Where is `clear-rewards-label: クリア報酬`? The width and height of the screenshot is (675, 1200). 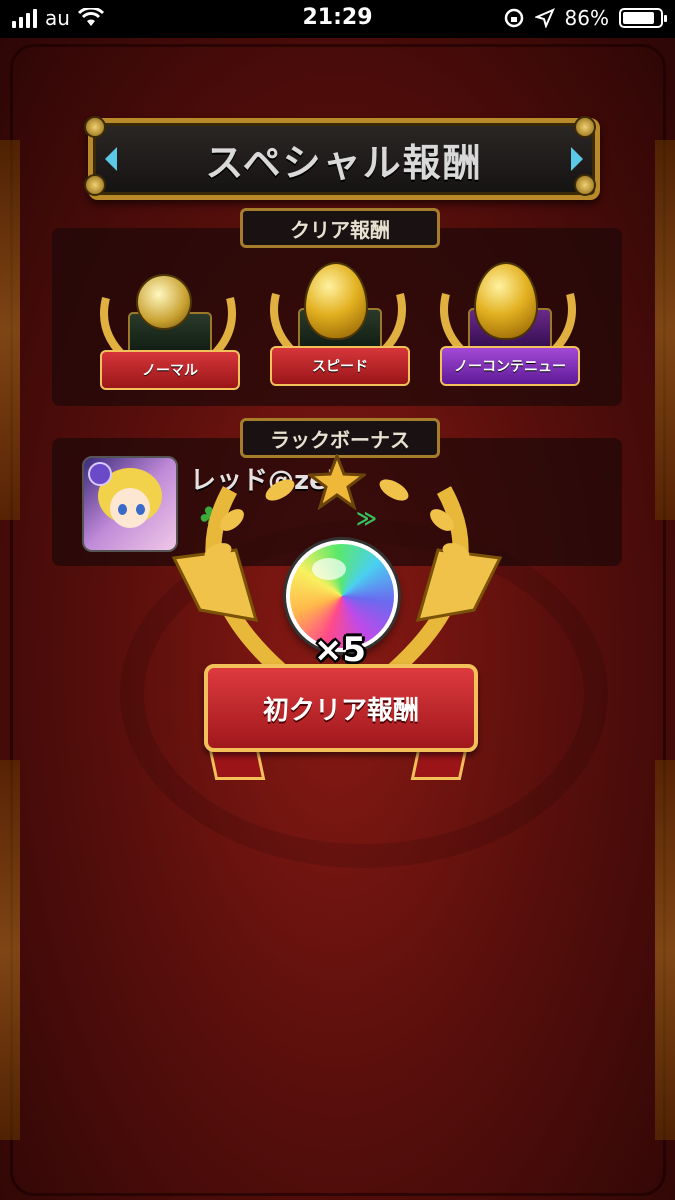 clear-rewards-label: クリア報酬 is located at coordinates (340, 228).